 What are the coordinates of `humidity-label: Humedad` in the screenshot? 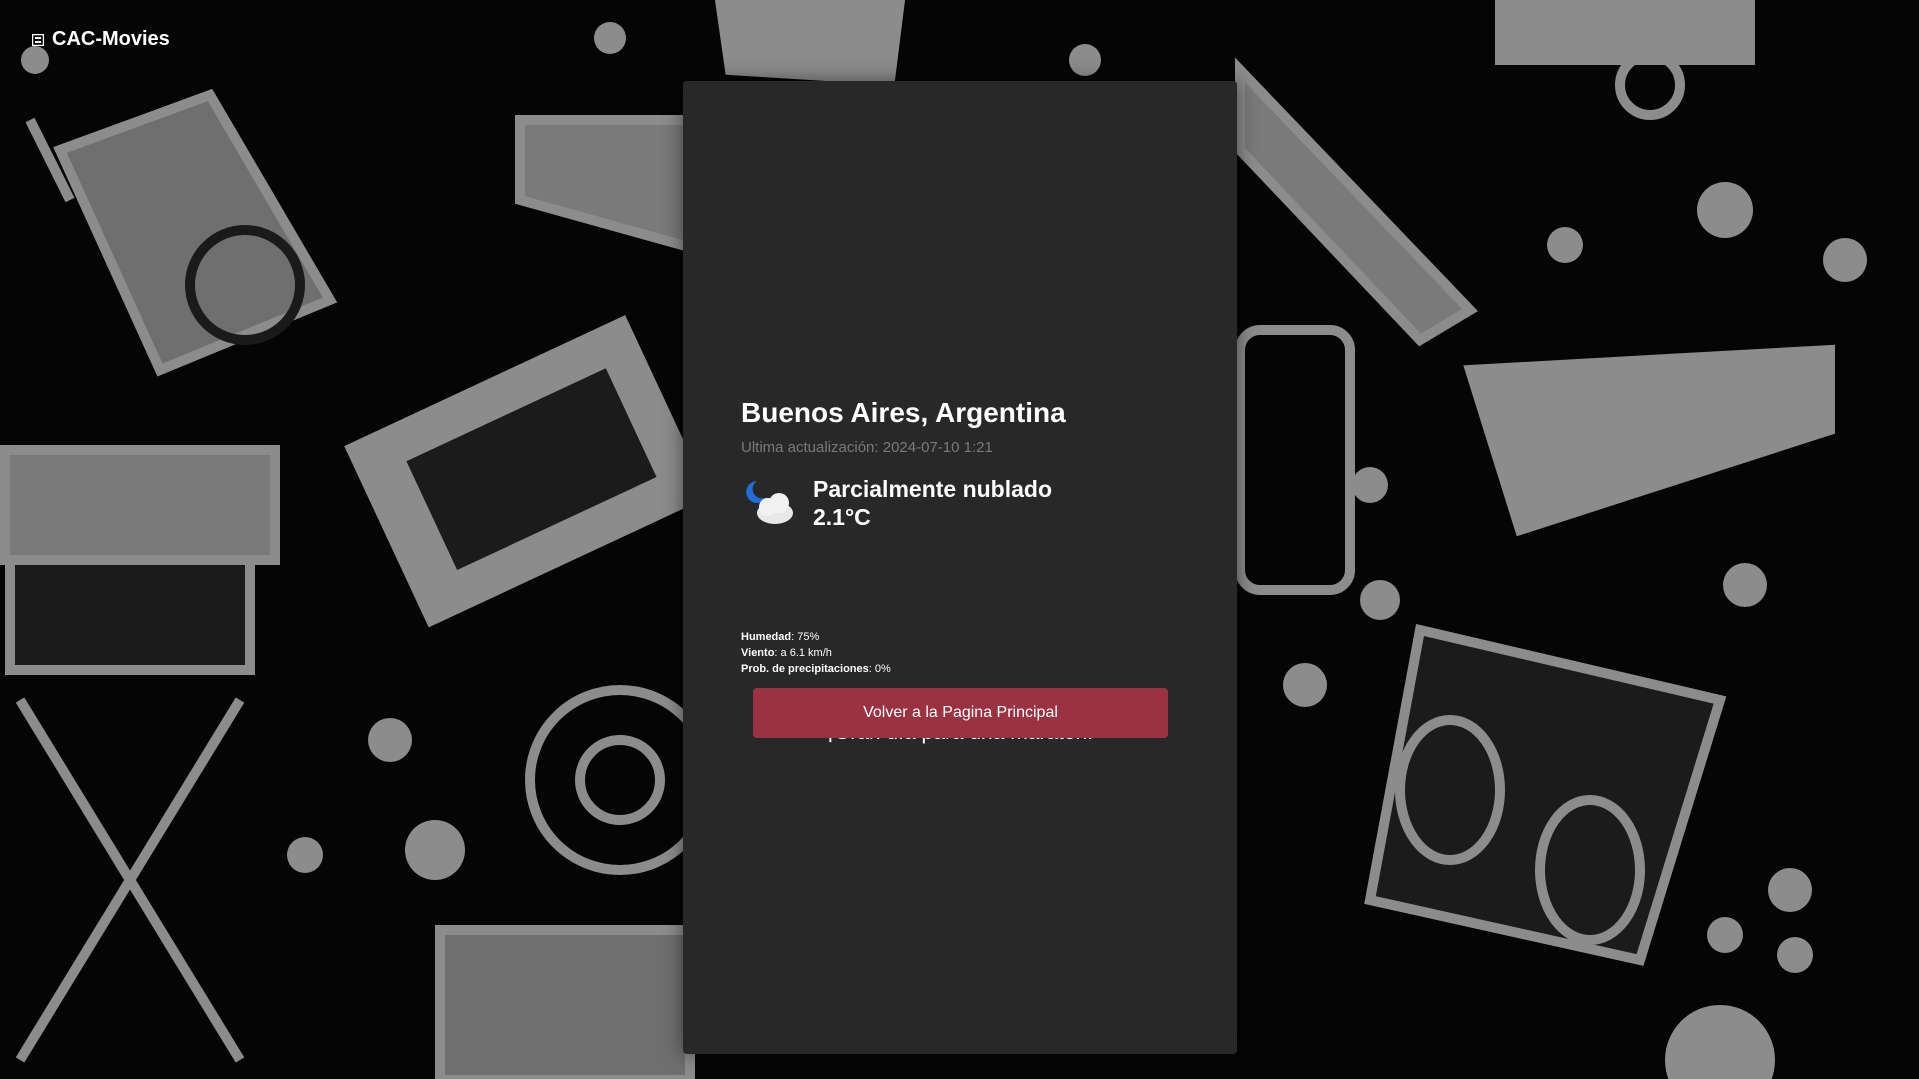 It's located at (766, 637).